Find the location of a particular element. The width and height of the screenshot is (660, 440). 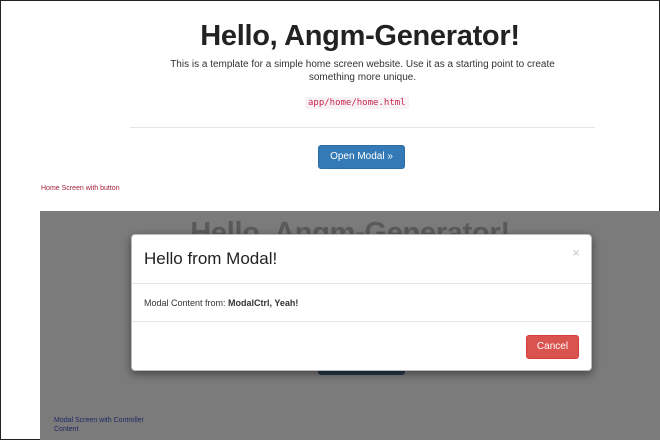

modal-header: Hello from Modal! × is located at coordinates (361, 259).